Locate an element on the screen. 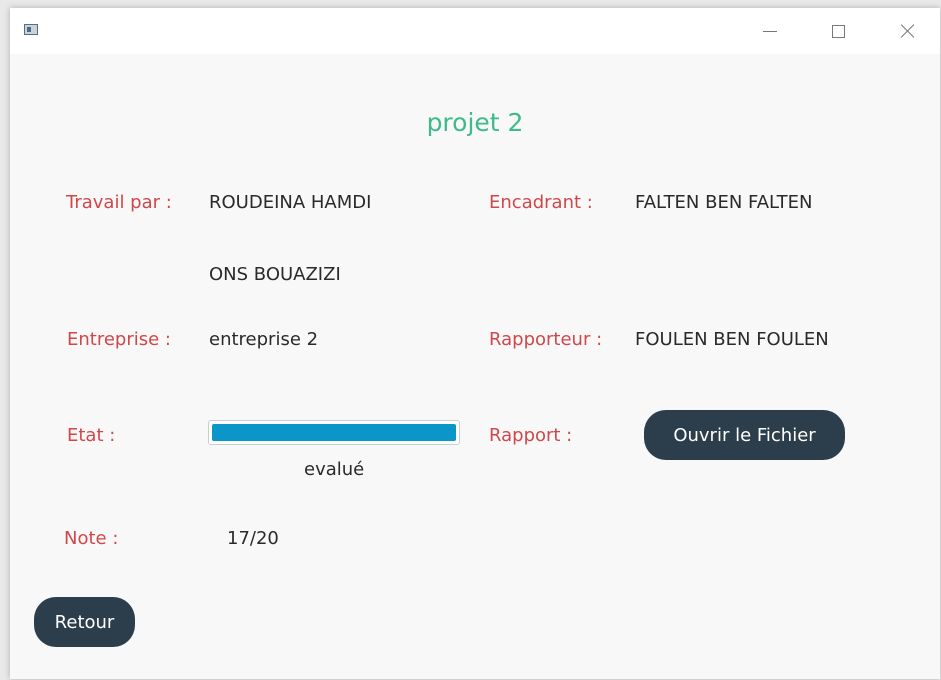 This screenshot has width=941, height=680. minimize-icon is located at coordinates (770, 31).